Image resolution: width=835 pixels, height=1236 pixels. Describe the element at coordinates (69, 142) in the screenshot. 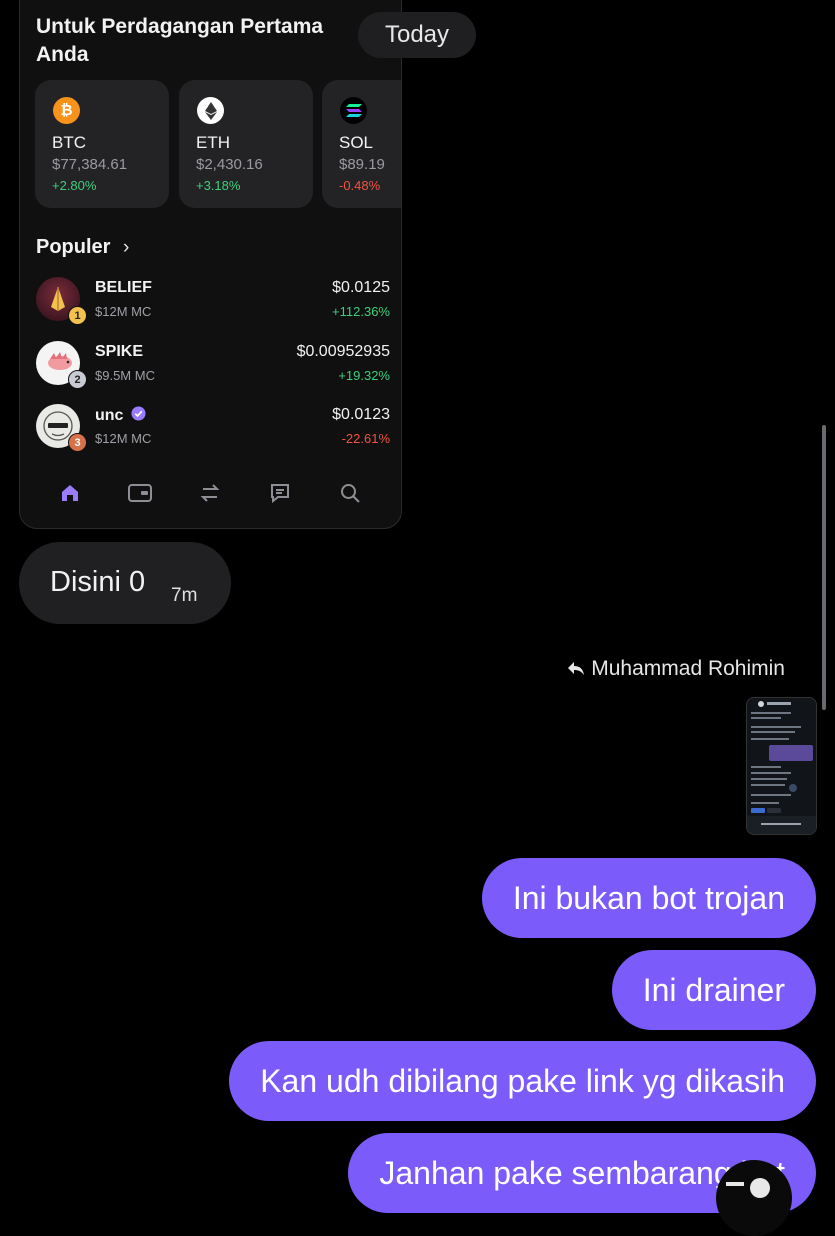

I see `coin-symbol: BTC` at that location.